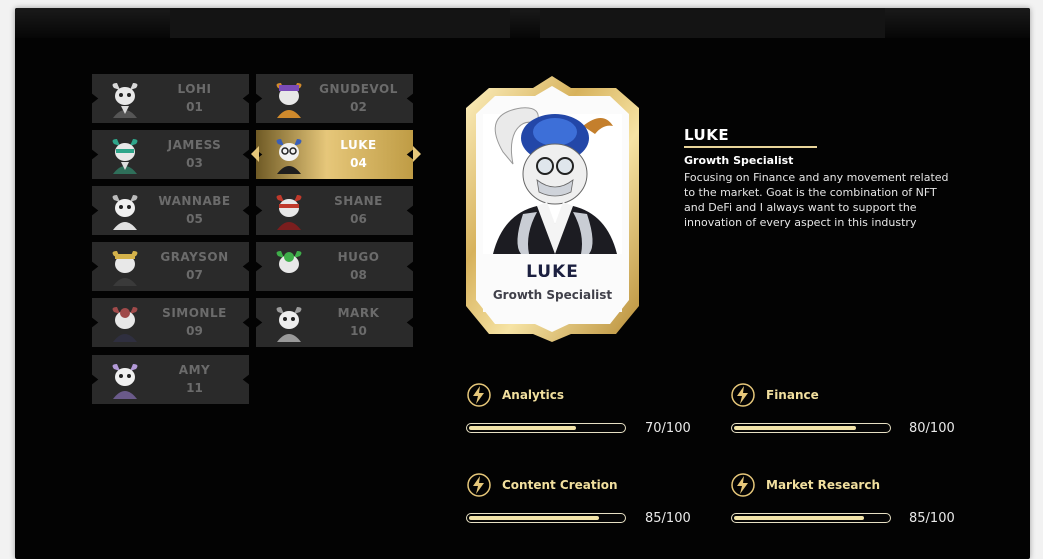 This screenshot has width=1043, height=559. I want to click on skill-label-finance: Finance, so click(792, 395).